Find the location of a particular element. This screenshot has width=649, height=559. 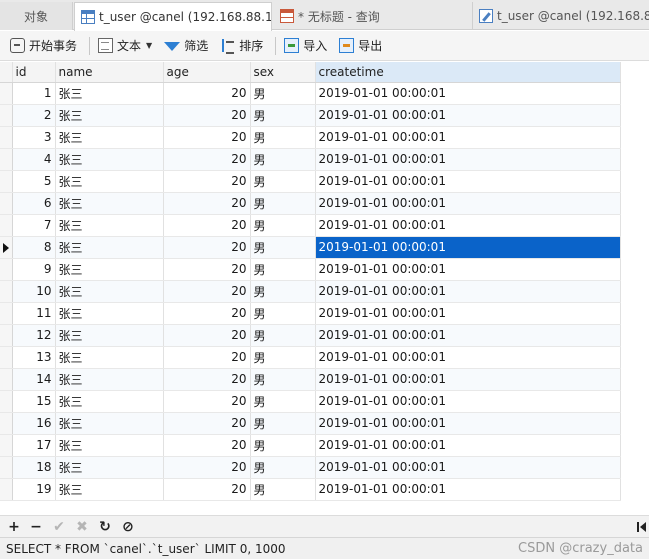

table-row: 5 张三 20 男 2019-01-01 00:00:01 is located at coordinates (310, 181).